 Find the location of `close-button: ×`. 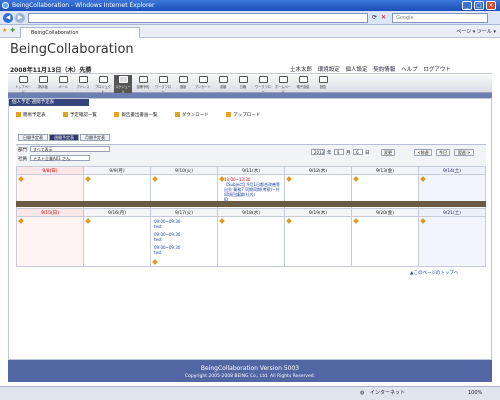

close-button: × is located at coordinates (491, 5).